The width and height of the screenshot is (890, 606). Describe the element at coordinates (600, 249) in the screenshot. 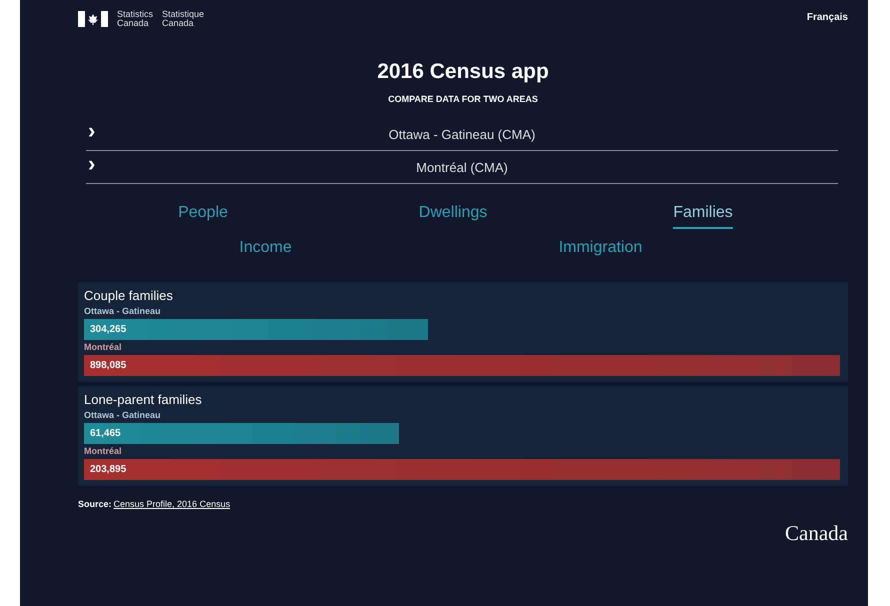

I see `category-tab: Immigration` at that location.